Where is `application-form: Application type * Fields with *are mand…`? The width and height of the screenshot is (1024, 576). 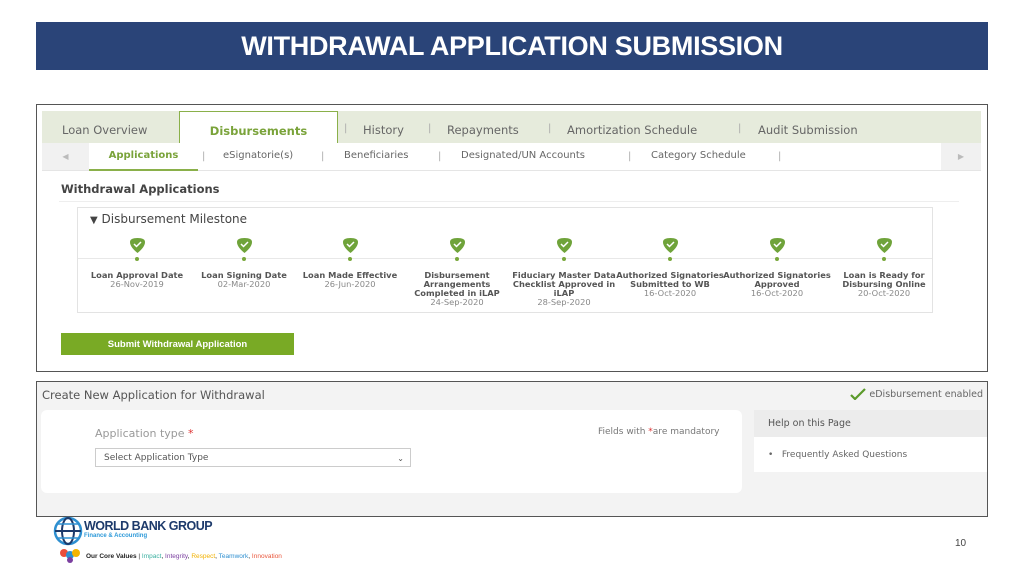 application-form: Application type * Fields with *are mand… is located at coordinates (391, 451).